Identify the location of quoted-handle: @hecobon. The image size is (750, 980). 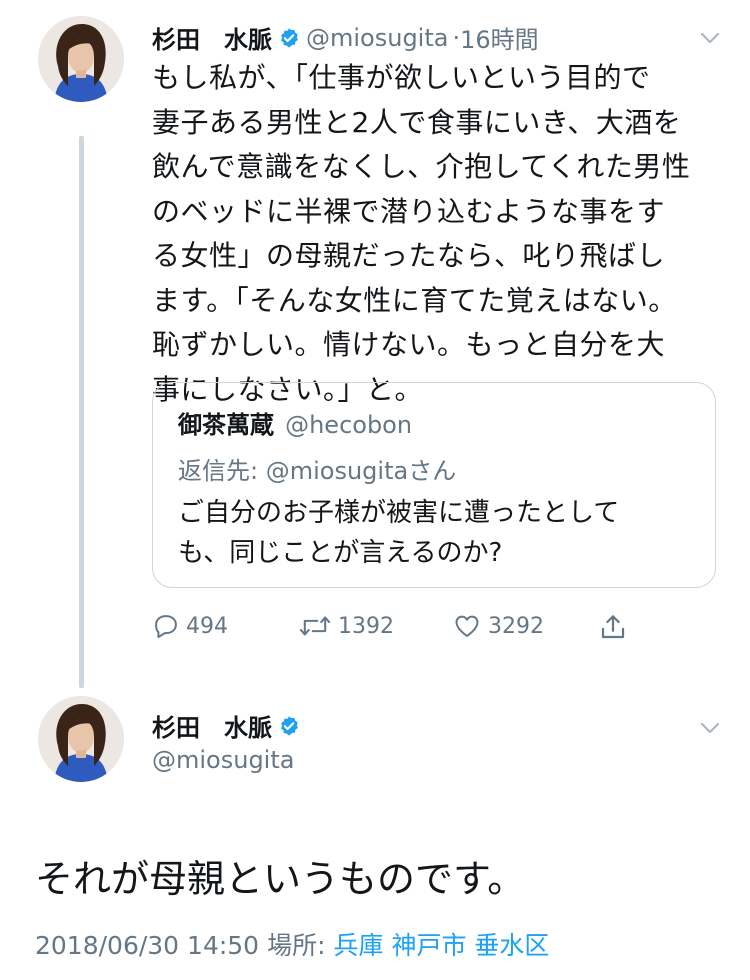
(349, 425).